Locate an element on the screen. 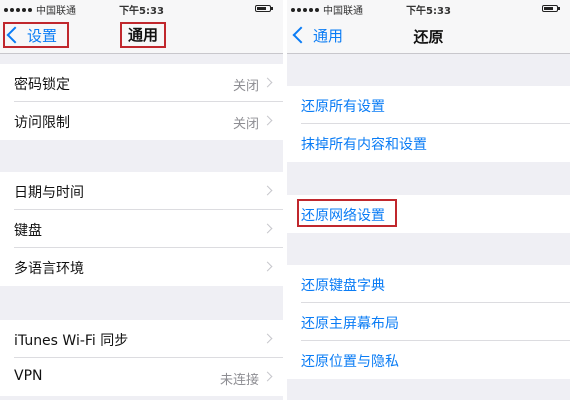  reset-home-screen-layout-button: 还原主屏幕布局 is located at coordinates (428, 322).